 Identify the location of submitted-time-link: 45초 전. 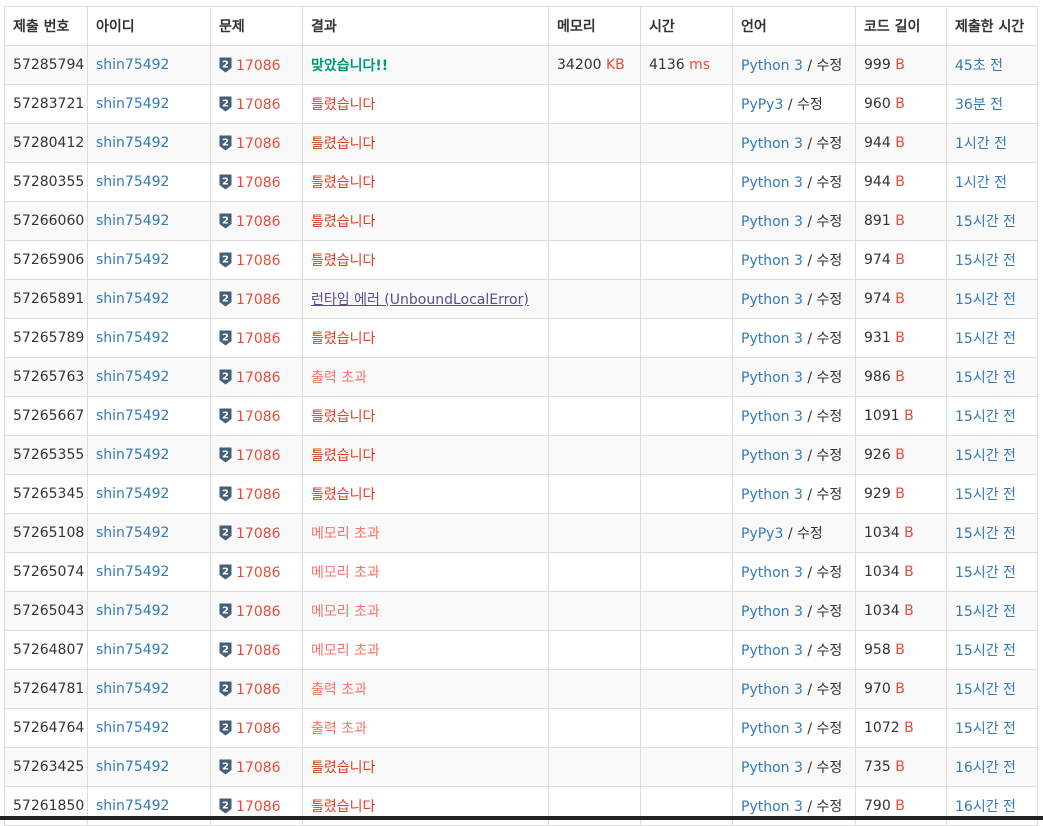
(979, 66).